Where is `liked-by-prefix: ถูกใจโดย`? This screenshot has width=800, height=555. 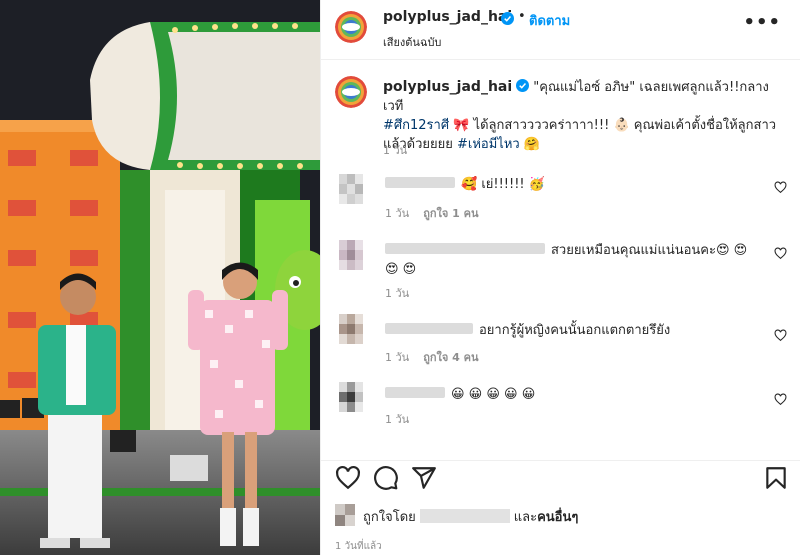 liked-by-prefix: ถูกใจโดย is located at coordinates (389, 517).